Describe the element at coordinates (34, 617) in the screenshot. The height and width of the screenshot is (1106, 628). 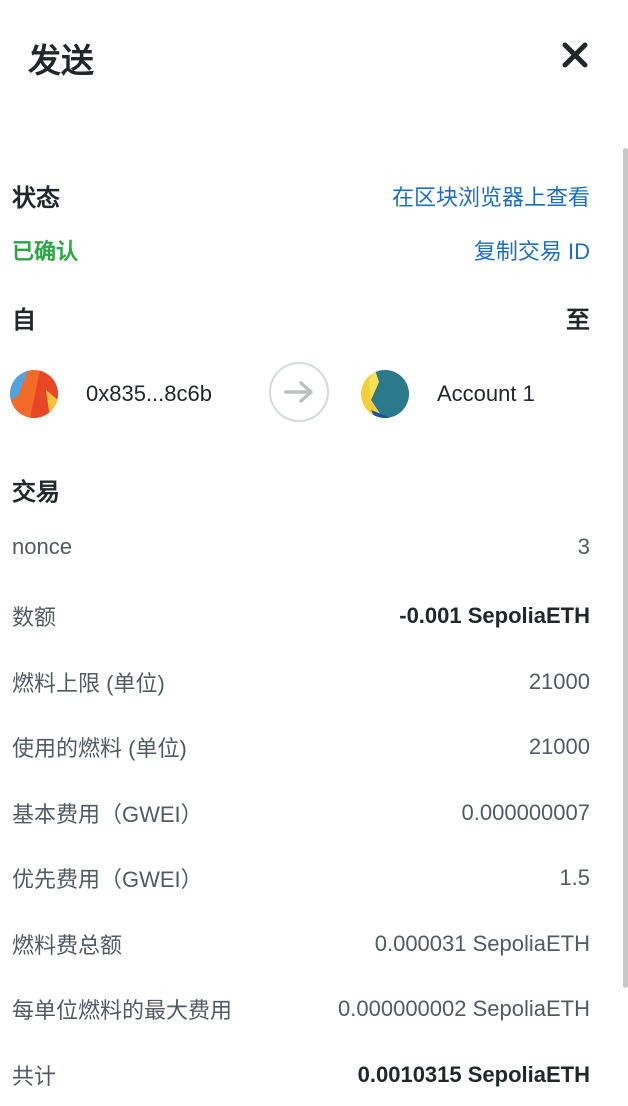
I see `tx-row-label: 数额` at that location.